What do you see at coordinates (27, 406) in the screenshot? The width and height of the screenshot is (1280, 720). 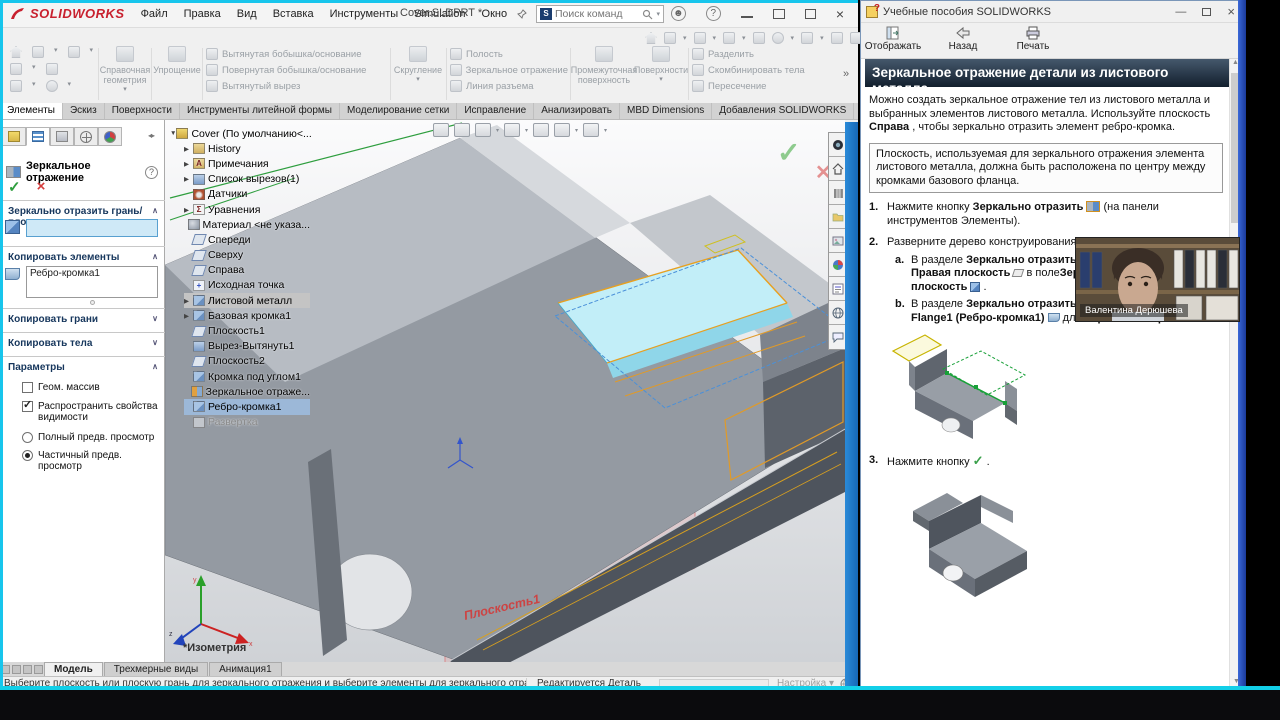 I see `checkbox-checked` at bounding box center [27, 406].